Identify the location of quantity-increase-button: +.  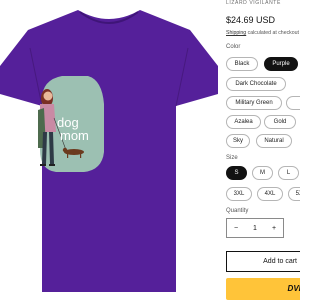
(274, 228).